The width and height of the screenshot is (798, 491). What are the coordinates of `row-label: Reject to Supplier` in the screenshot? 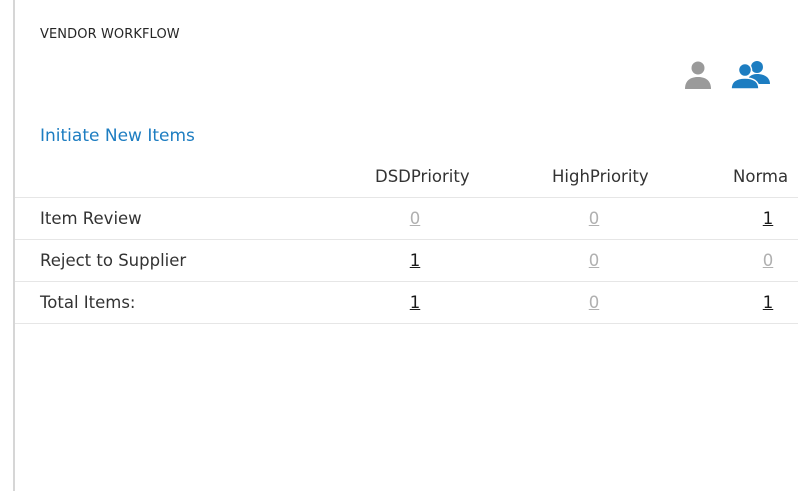 It's located at (113, 260).